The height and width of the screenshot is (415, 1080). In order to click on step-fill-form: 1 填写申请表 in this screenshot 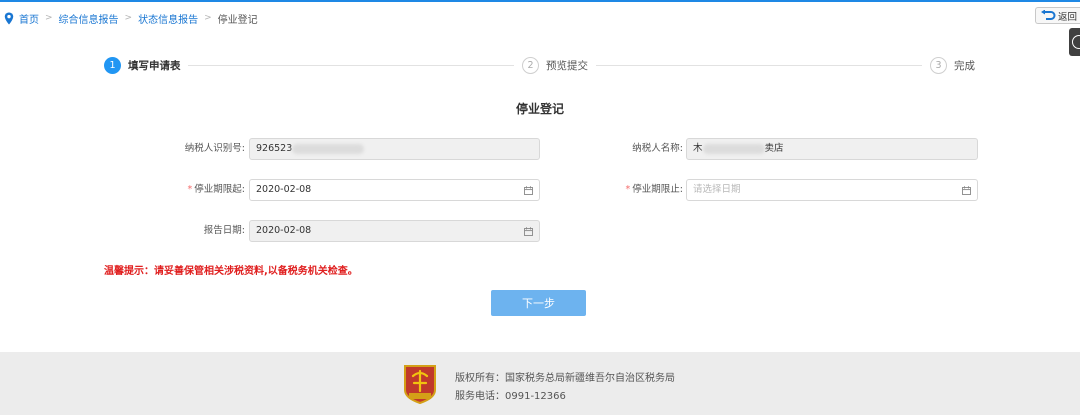, I will do `click(142, 65)`.